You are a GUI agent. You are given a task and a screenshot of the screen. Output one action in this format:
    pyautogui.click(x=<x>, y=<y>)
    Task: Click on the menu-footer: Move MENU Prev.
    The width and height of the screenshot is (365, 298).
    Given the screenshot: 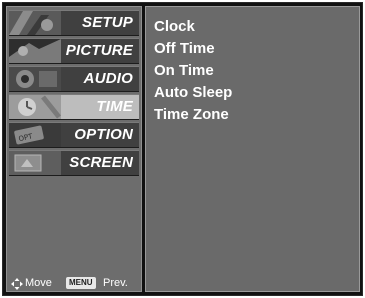 What is the action you would take?
    pyautogui.click(x=75, y=284)
    